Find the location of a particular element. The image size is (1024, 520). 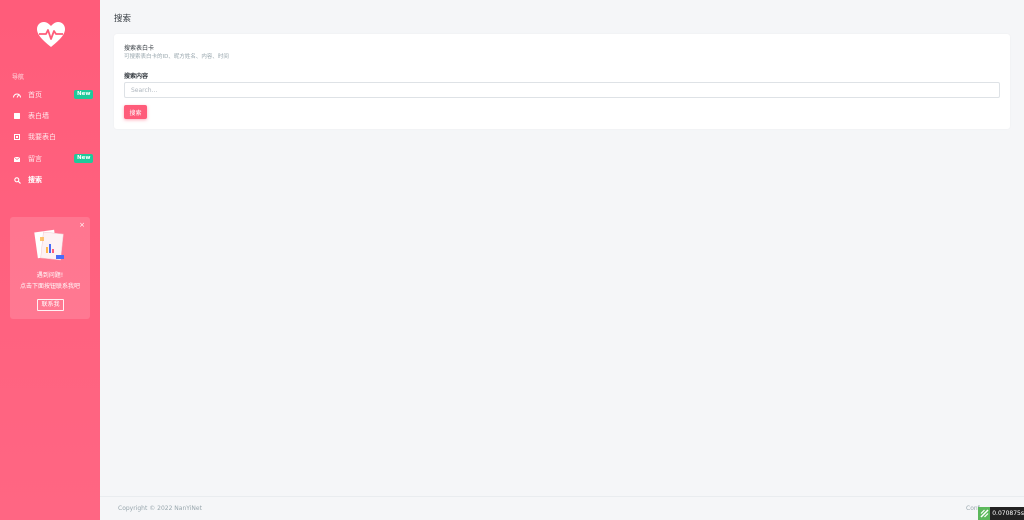

card-subtitle: 可搜索表白卡的ID、昵方姓名、内容、时间 is located at coordinates (176, 57).